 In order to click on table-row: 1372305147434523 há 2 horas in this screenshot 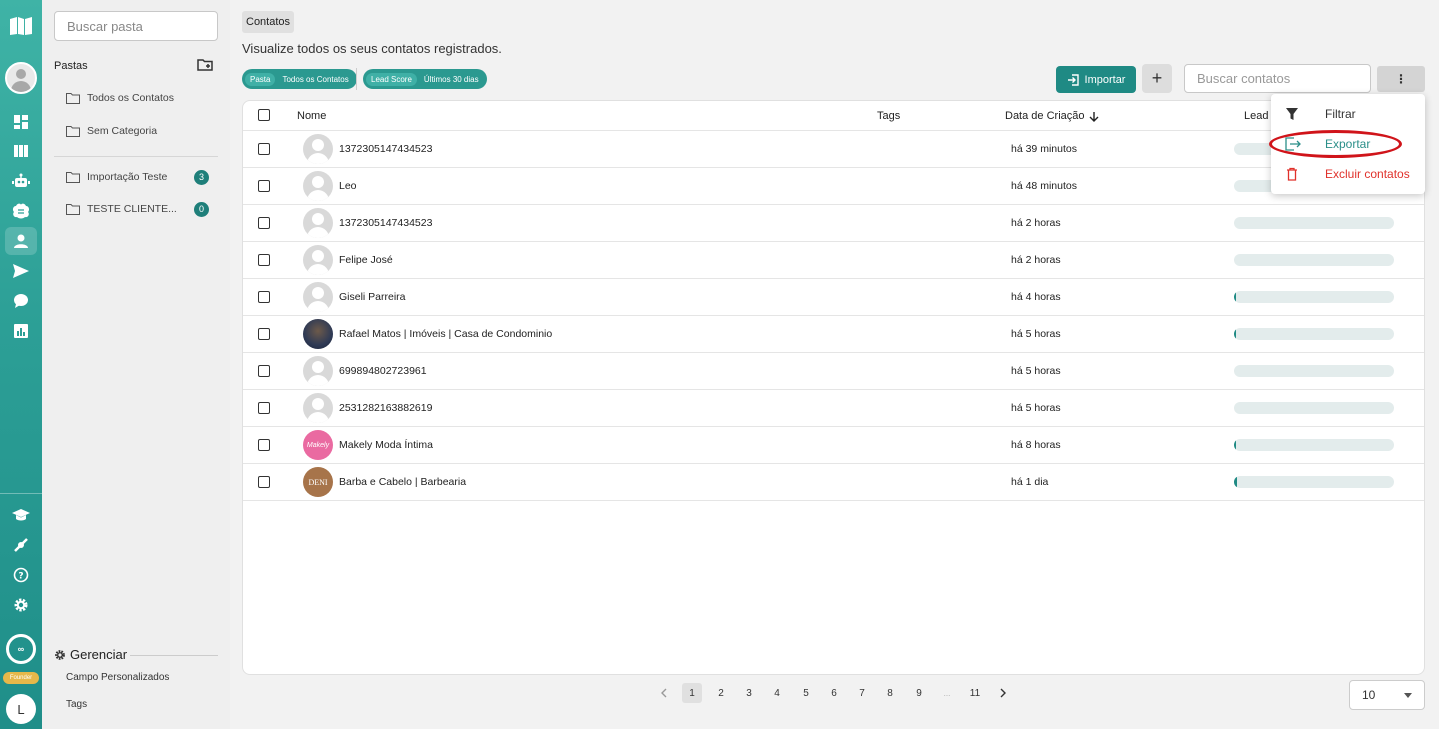, I will do `click(833, 223)`.